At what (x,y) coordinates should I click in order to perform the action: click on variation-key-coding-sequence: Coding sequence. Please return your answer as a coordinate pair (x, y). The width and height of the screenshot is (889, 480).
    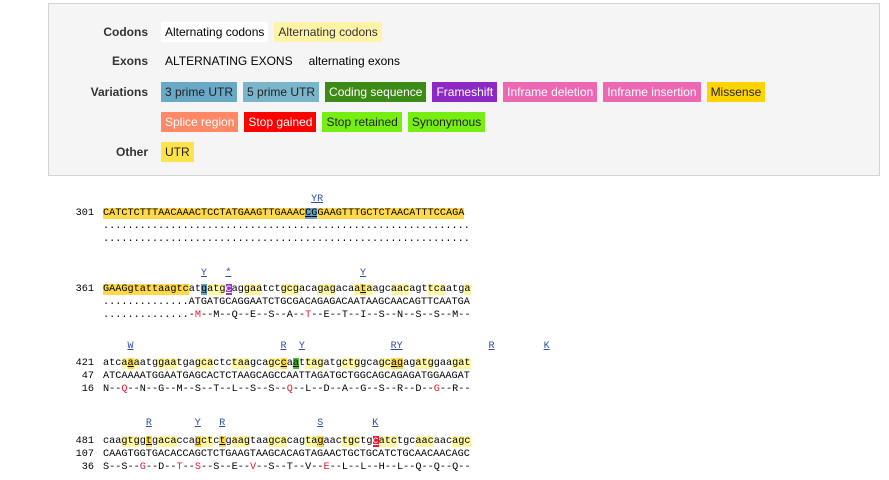
    Looking at the image, I should click on (376, 92).